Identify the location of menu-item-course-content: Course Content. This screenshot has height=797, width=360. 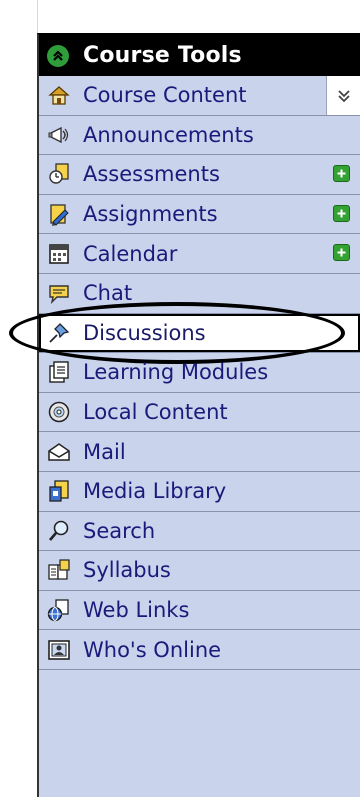
(199, 96).